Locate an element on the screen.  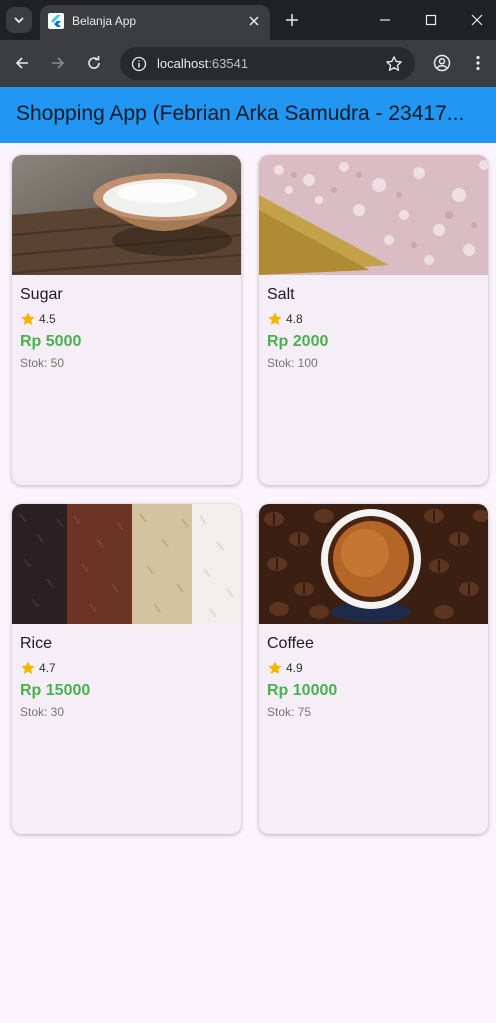
reload-icon is located at coordinates (94, 62).